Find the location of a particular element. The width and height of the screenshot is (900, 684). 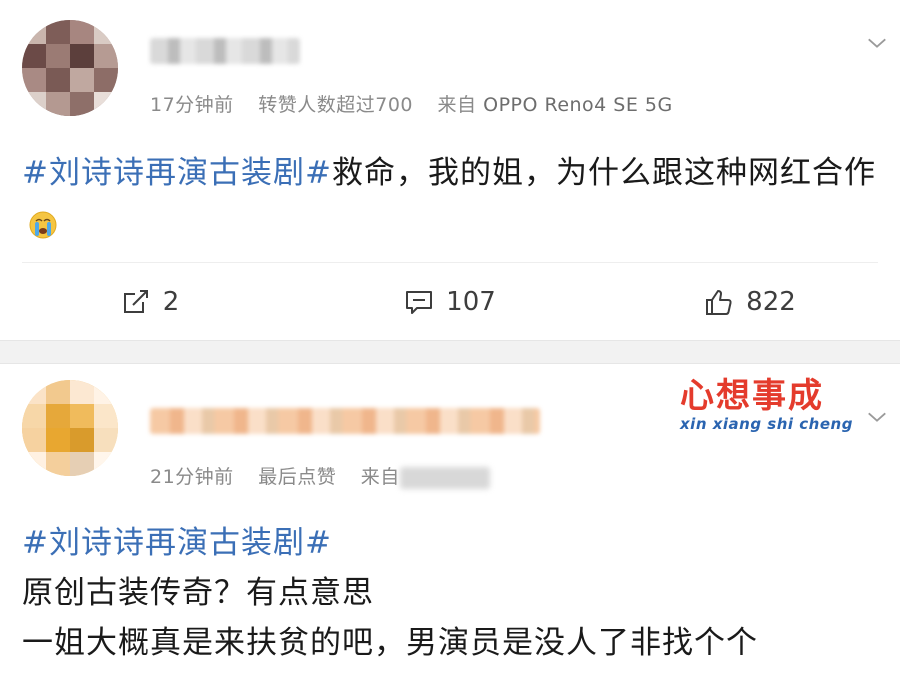

post-meta: 21分钟前 最后点赞 来自 is located at coordinates (329, 475).